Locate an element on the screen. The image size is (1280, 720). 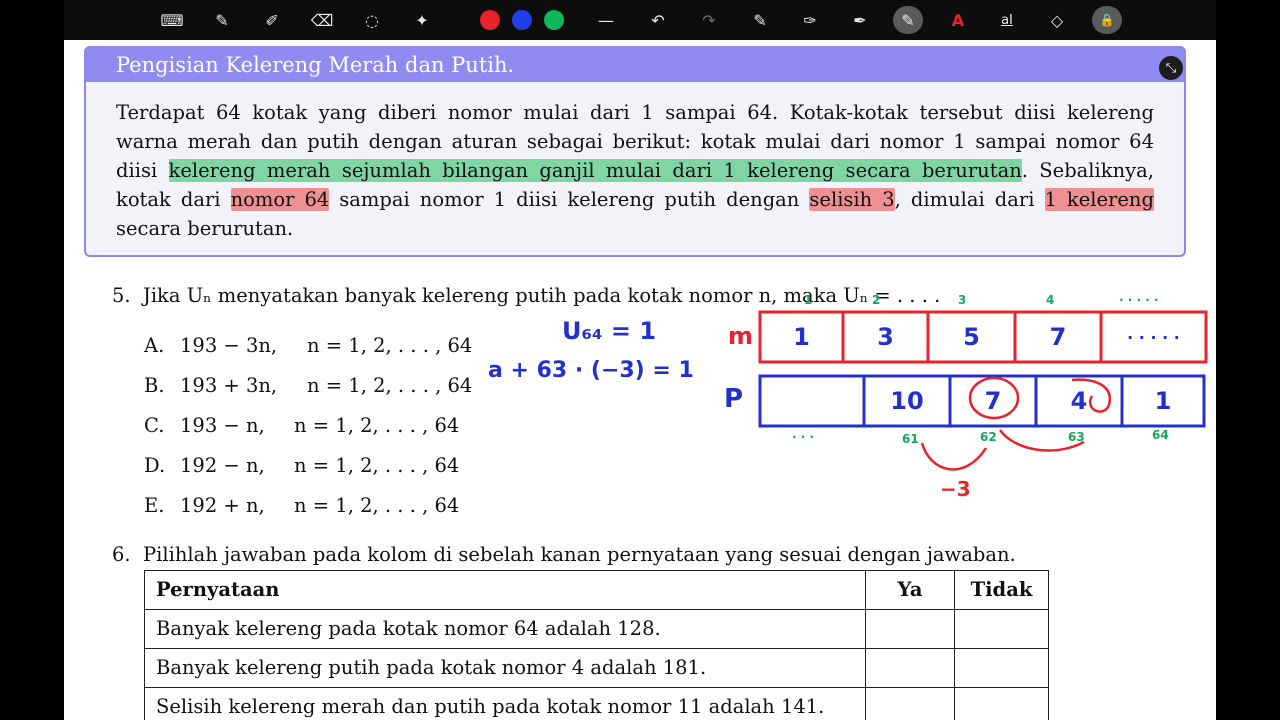
m-cell: 3 is located at coordinates (885, 337).